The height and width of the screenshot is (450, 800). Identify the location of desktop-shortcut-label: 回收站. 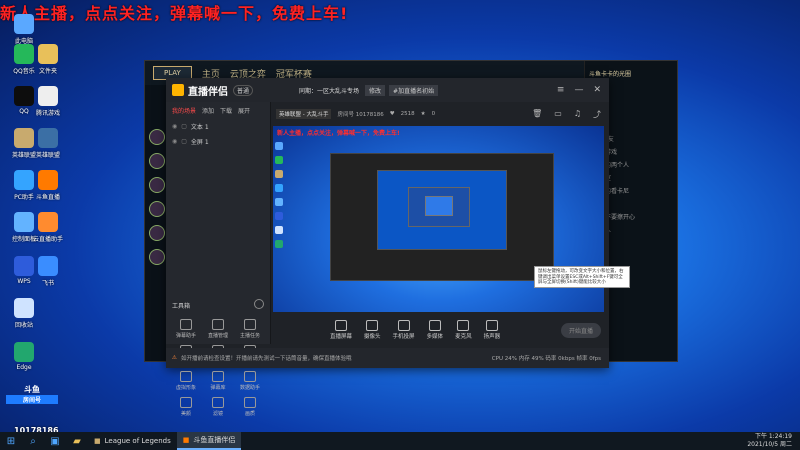
(23, 325).